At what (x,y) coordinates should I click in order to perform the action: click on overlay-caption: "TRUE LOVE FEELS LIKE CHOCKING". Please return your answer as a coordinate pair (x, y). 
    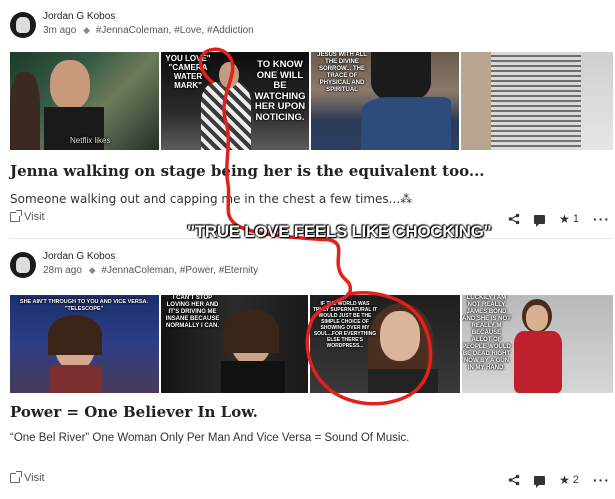
    Looking at the image, I should click on (339, 231).